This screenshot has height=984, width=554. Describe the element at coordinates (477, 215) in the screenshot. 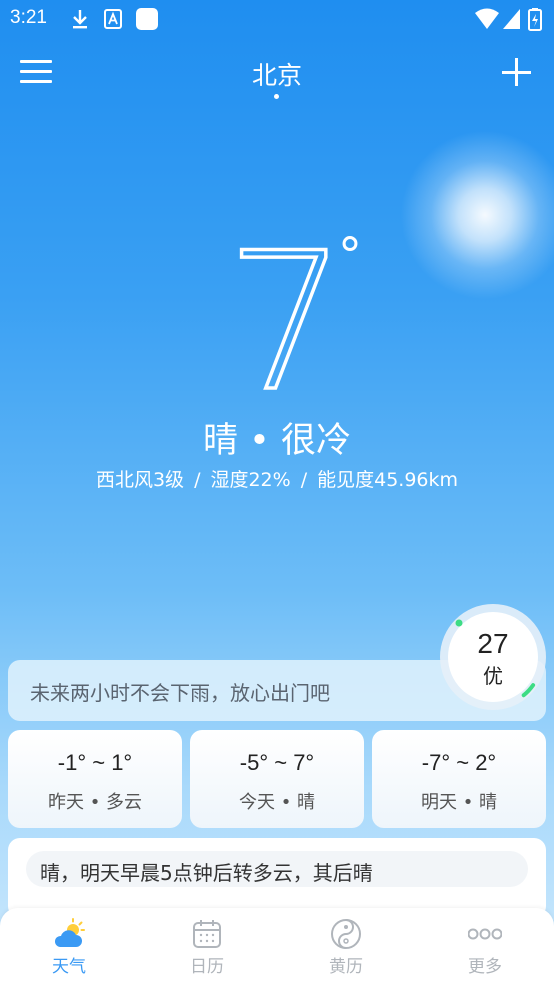

I see `sun-icon` at that location.